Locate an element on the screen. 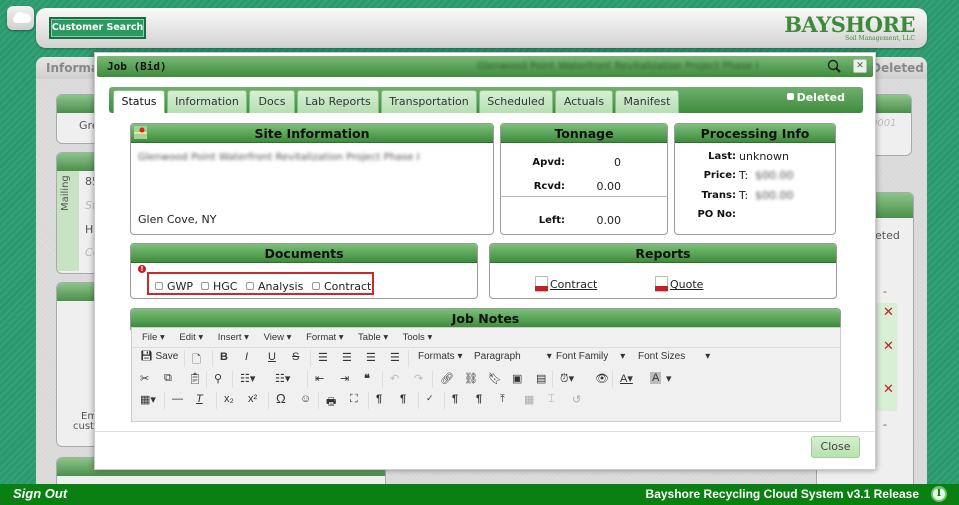 This screenshot has width=959, height=505. fullscreen-icon: ⛶ is located at coordinates (354, 399).